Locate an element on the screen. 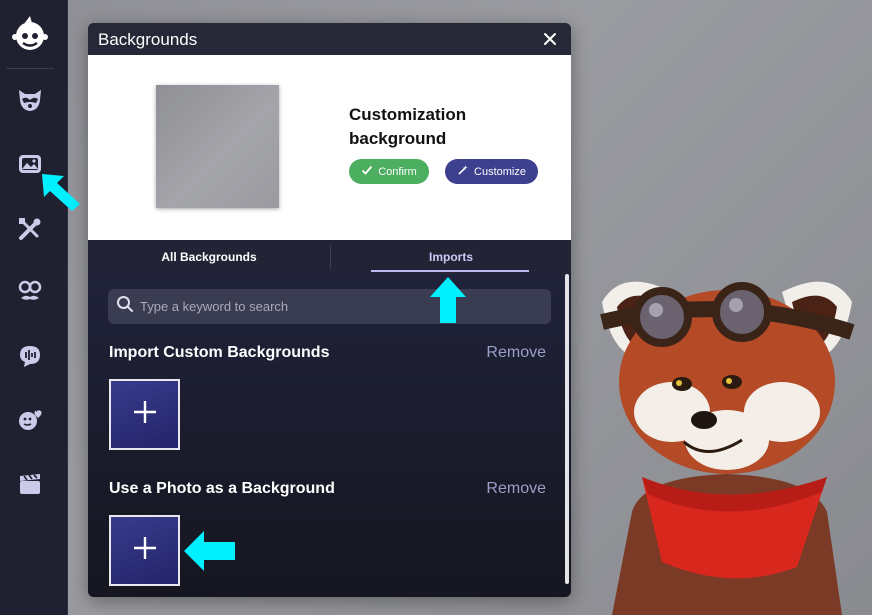 This screenshot has width=872, height=615. add-photo-background-button is located at coordinates (144, 550).